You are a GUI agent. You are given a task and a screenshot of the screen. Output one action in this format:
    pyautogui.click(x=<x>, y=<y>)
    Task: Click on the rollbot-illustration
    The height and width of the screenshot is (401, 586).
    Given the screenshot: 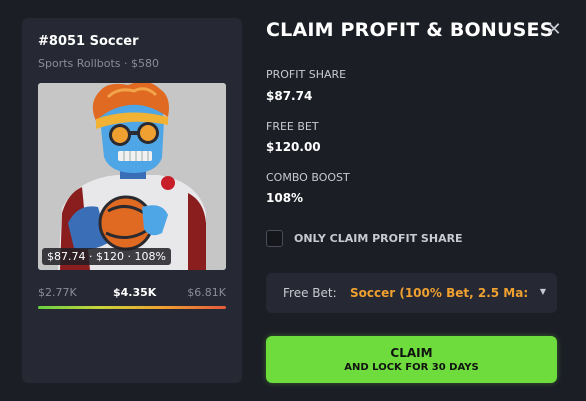 What is the action you would take?
    pyautogui.click(x=132, y=176)
    